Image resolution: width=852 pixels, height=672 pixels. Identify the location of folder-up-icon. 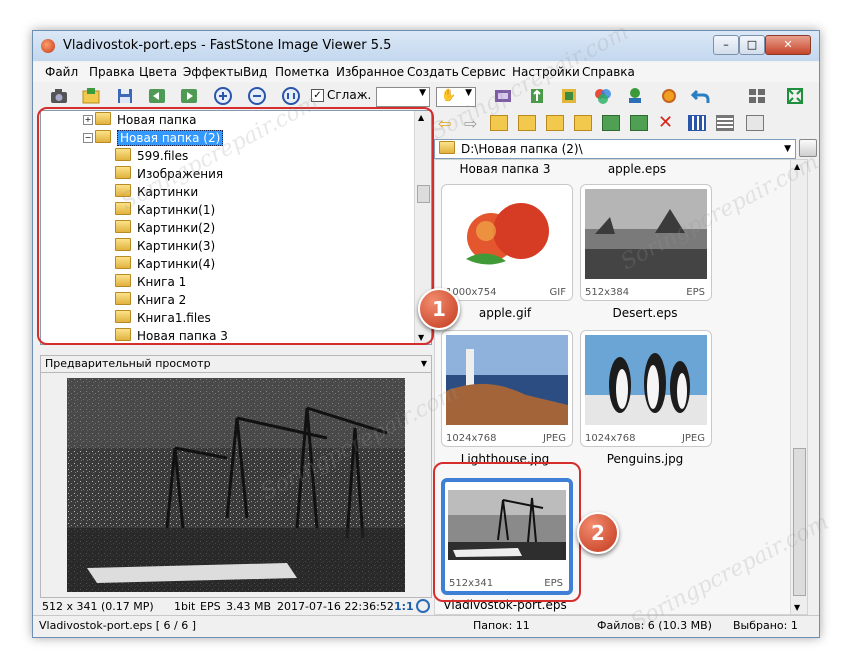
(499, 123).